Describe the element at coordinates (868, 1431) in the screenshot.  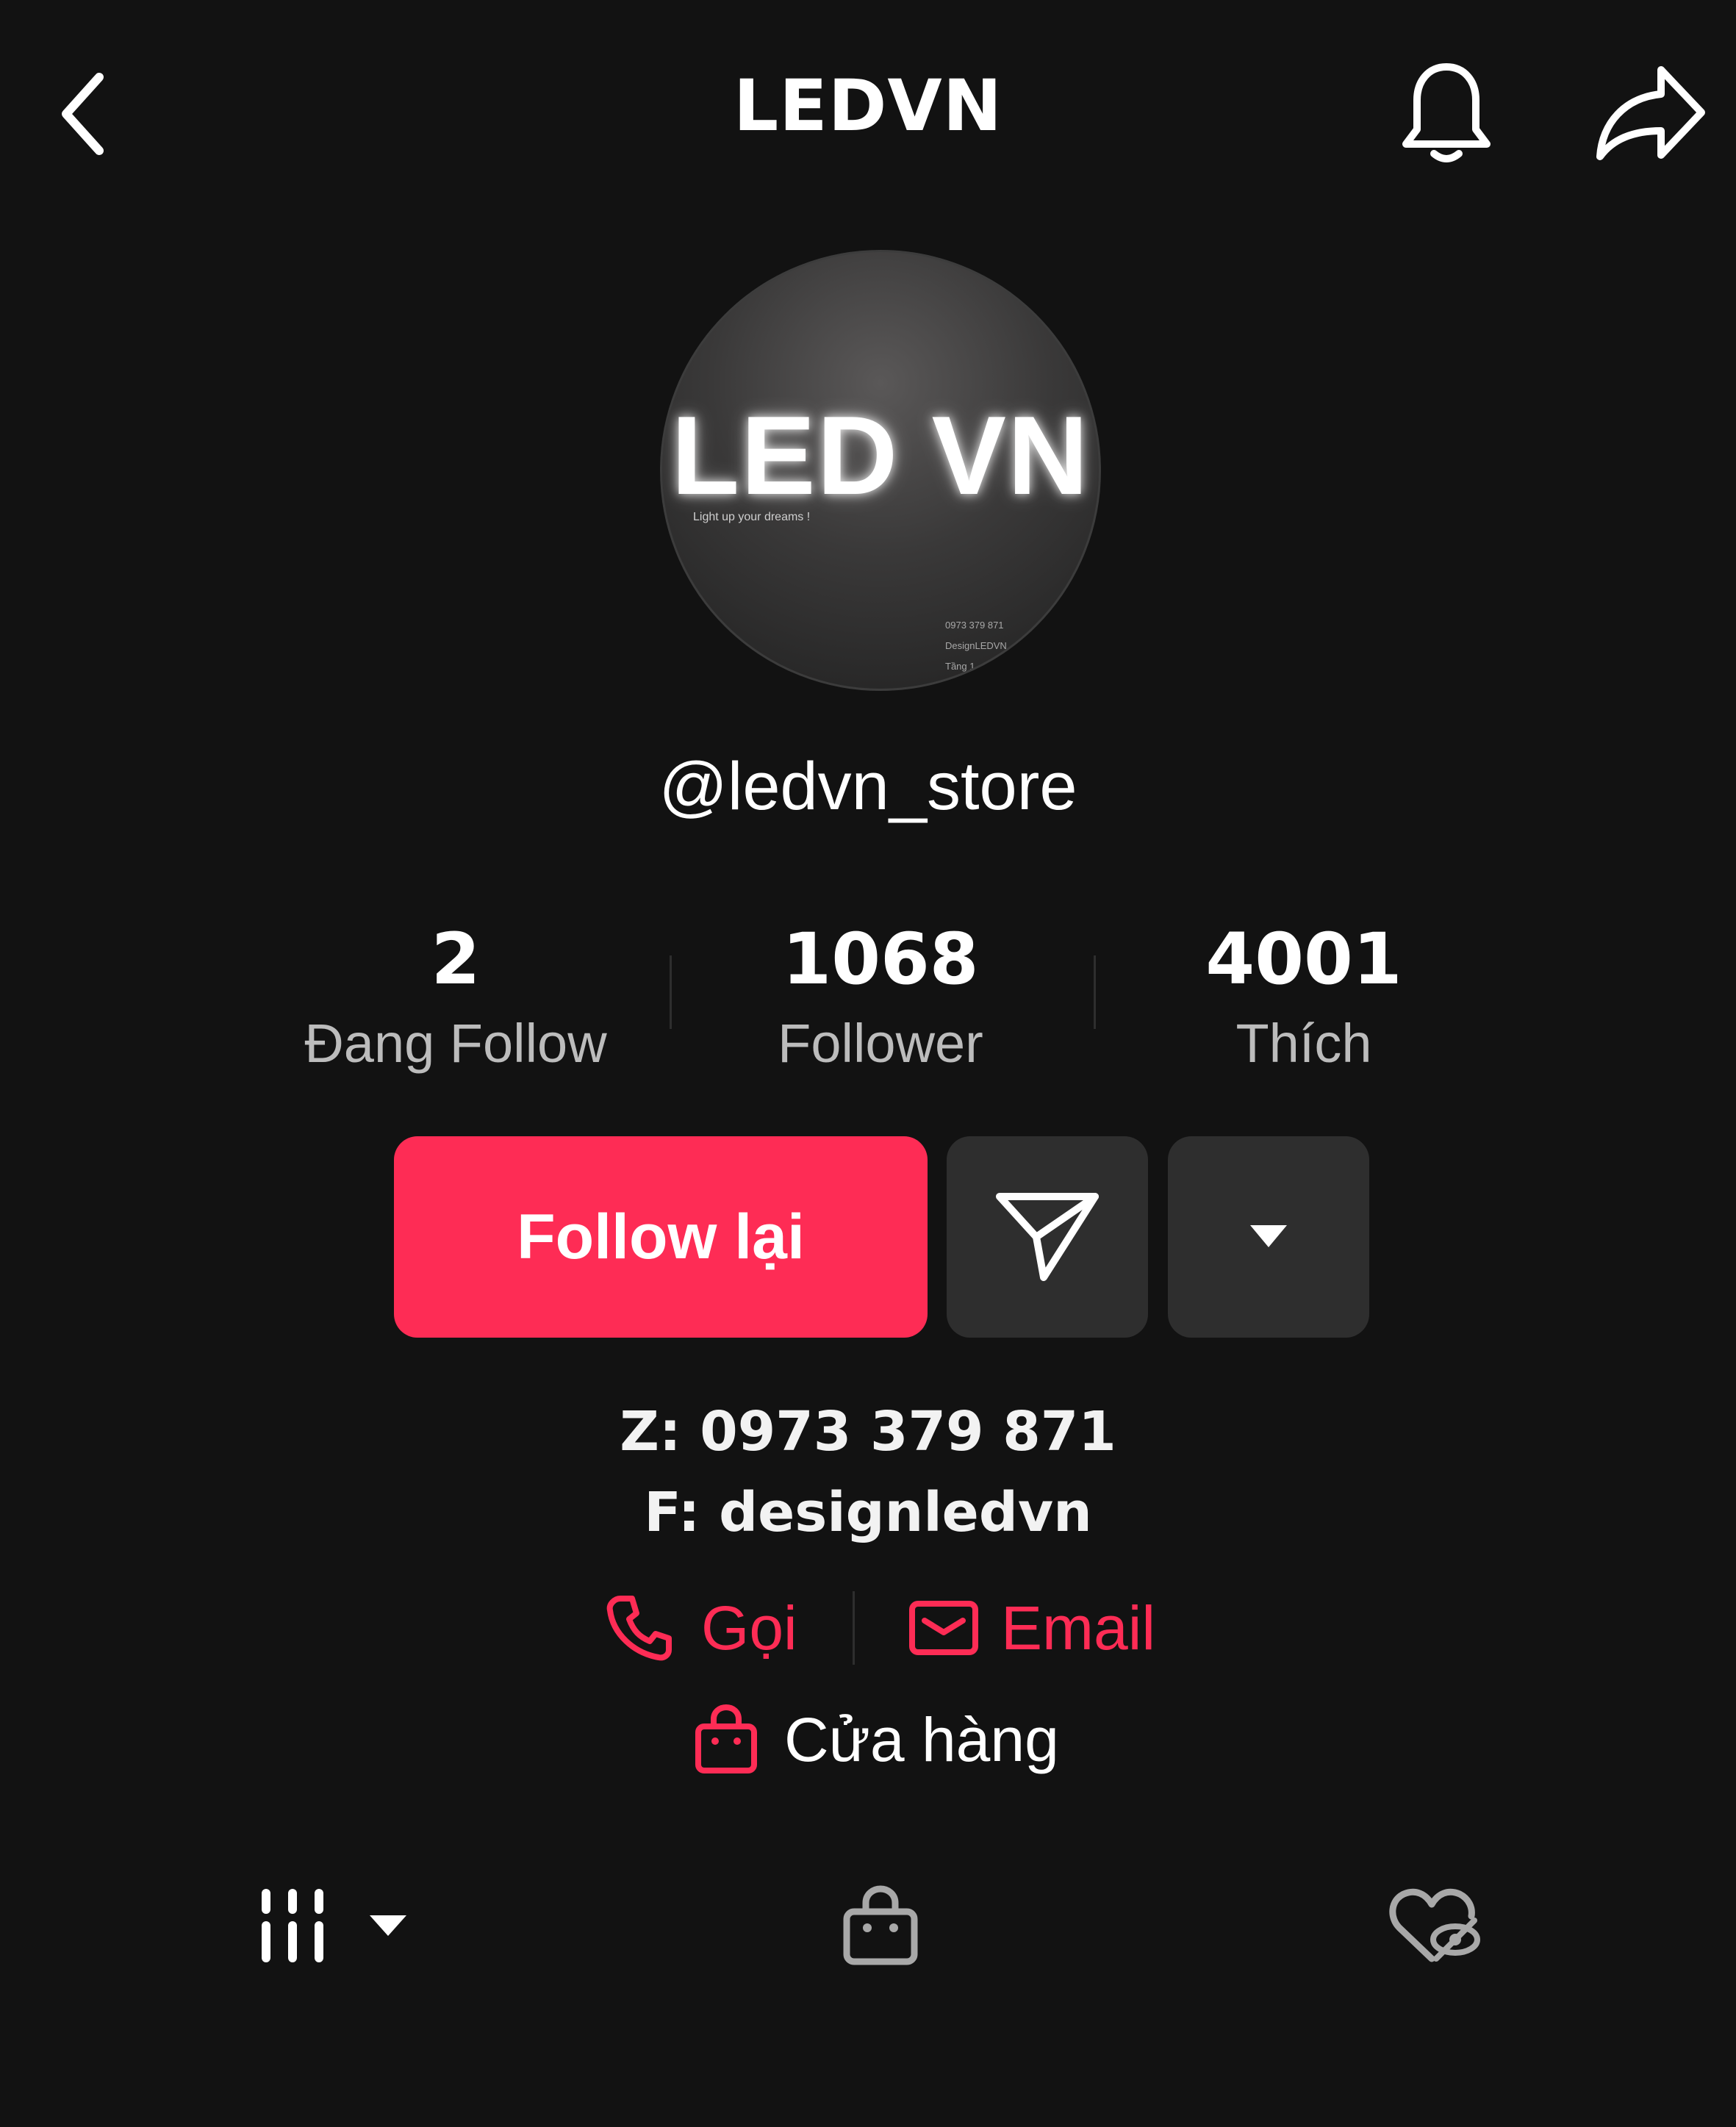
I see `bio-line: Z: 0973 379 871` at that location.